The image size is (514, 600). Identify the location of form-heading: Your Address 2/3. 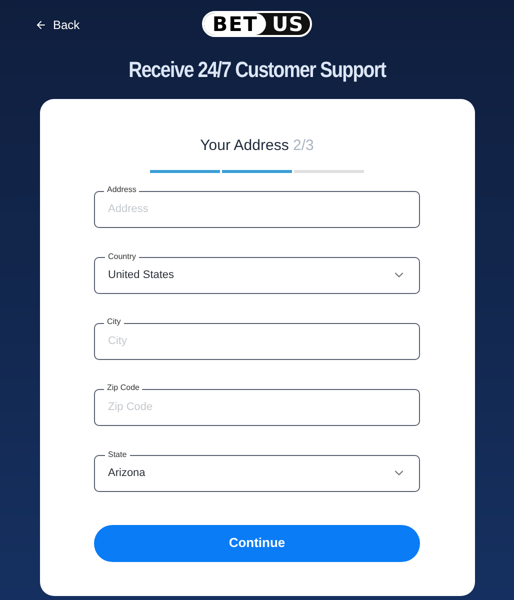
(257, 146).